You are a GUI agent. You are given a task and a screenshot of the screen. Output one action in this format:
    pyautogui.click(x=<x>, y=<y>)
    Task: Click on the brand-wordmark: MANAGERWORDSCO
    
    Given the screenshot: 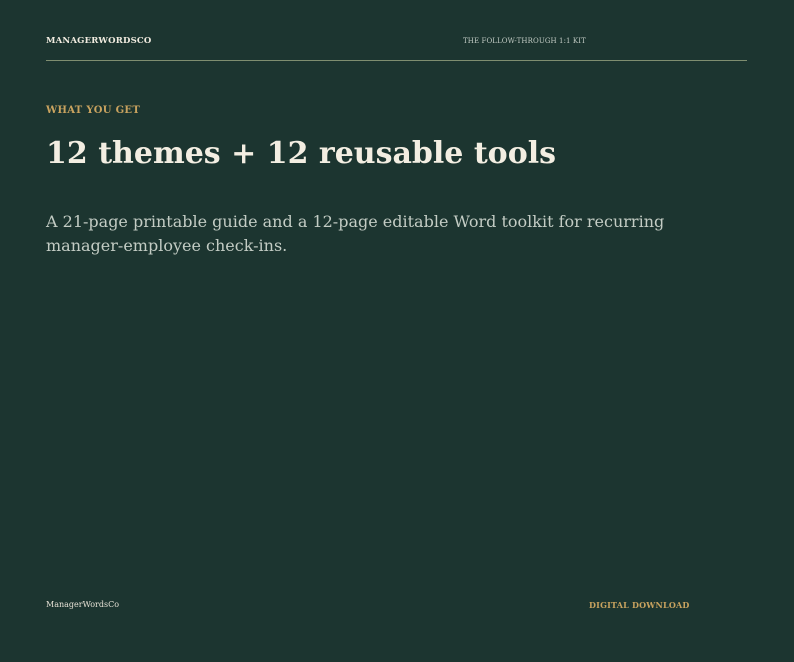 What is the action you would take?
    pyautogui.click(x=99, y=41)
    